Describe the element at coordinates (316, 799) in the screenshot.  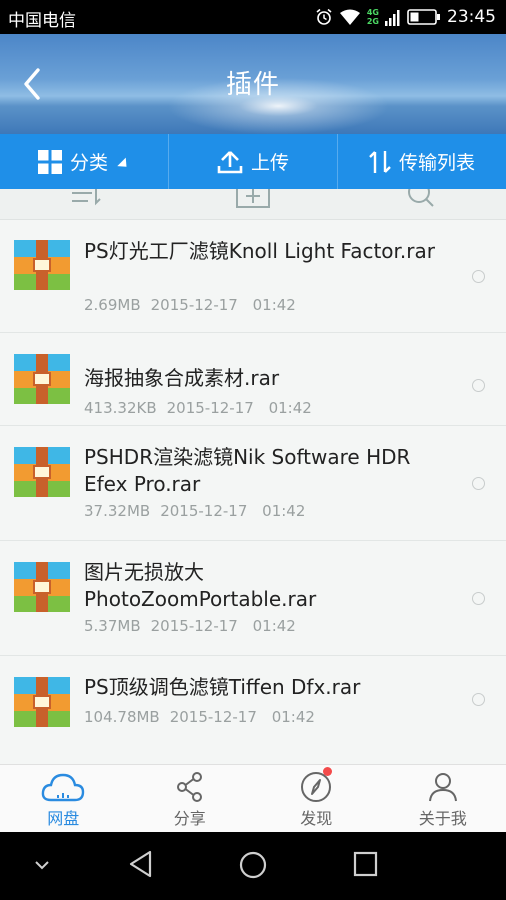
I see `nav-item-discover: 发现` at that location.